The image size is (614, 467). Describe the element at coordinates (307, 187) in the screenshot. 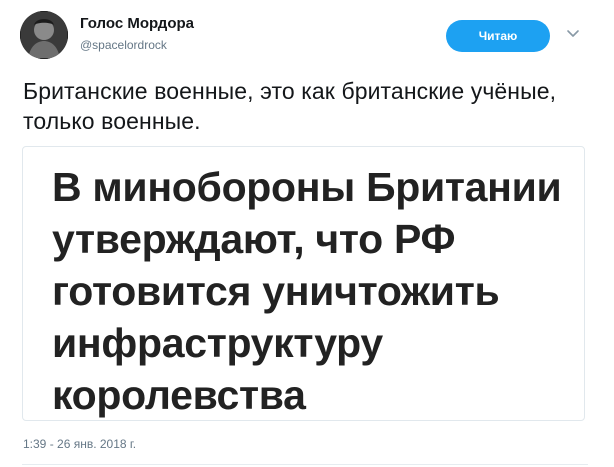

I see `headline-line: В минобороны Британии` at that location.